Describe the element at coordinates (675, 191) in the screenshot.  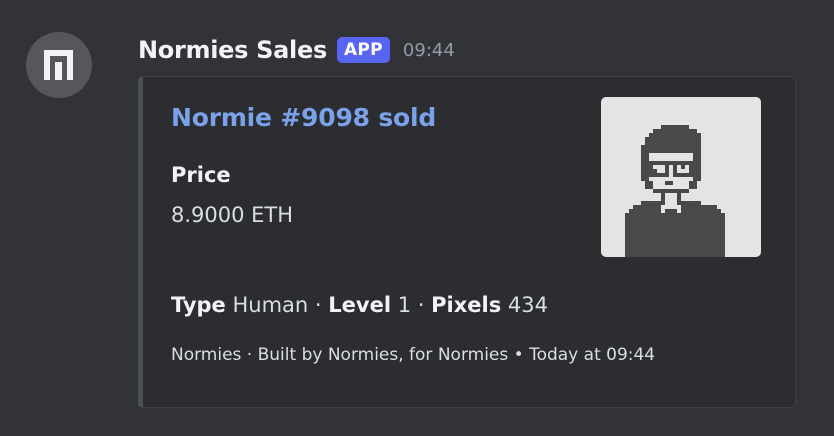
I see `pixel-portrait-image` at that location.